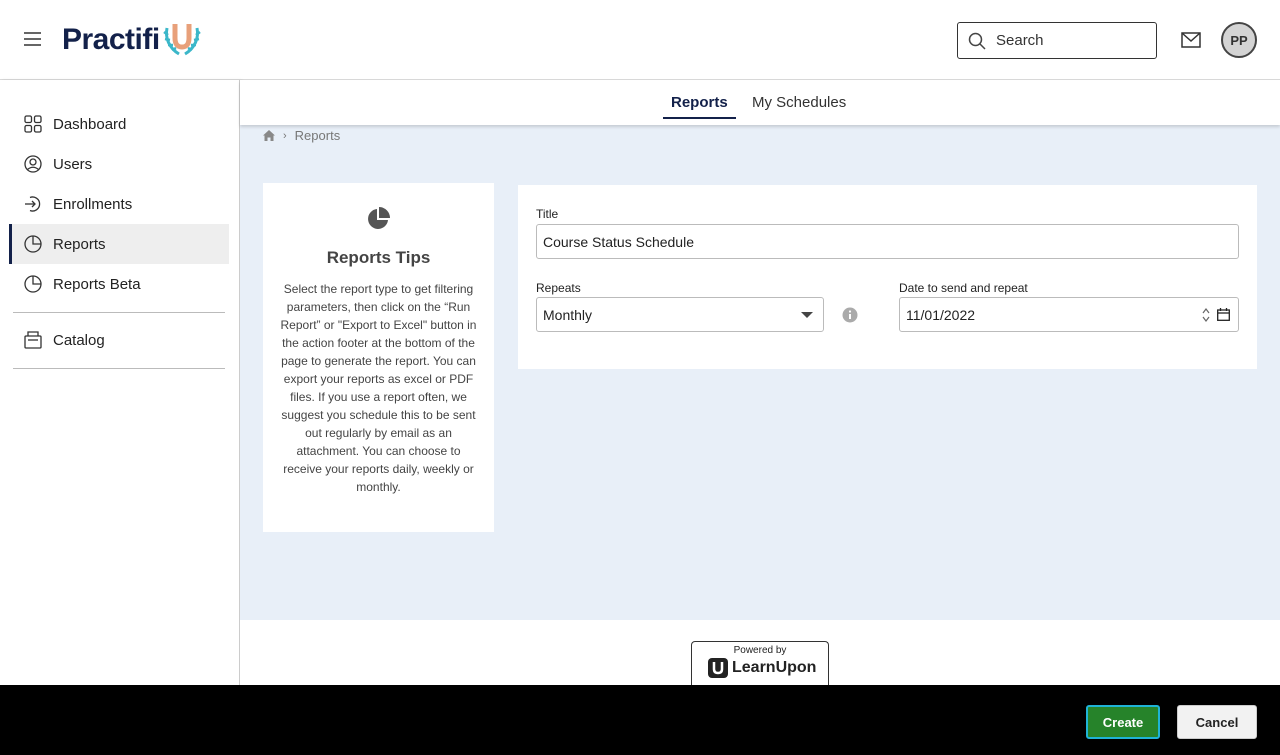 This screenshot has width=1280, height=755. I want to click on logo-text: Practifi, so click(111, 39).